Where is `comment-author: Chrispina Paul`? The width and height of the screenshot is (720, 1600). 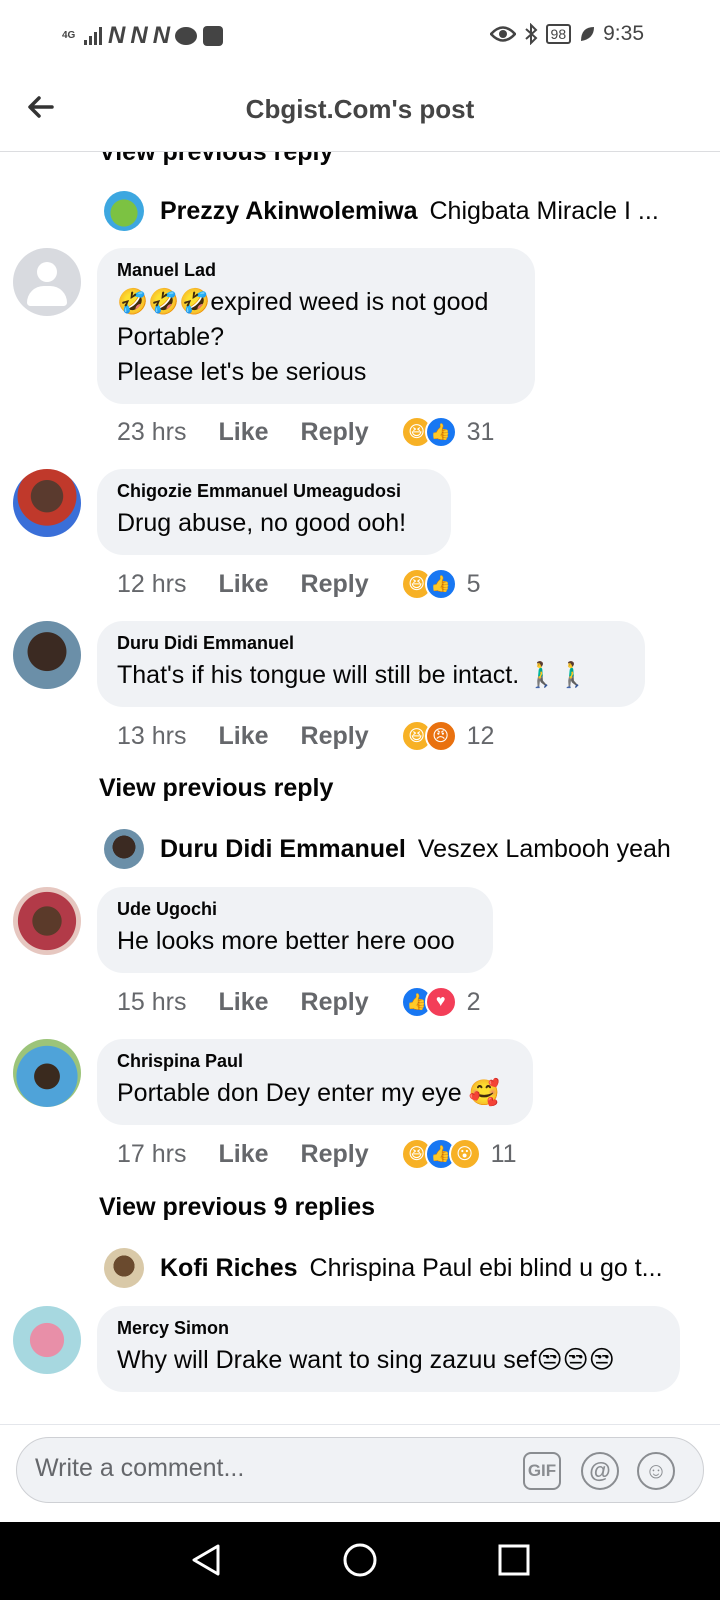
comment-author: Chrispina Paul is located at coordinates (314, 1061).